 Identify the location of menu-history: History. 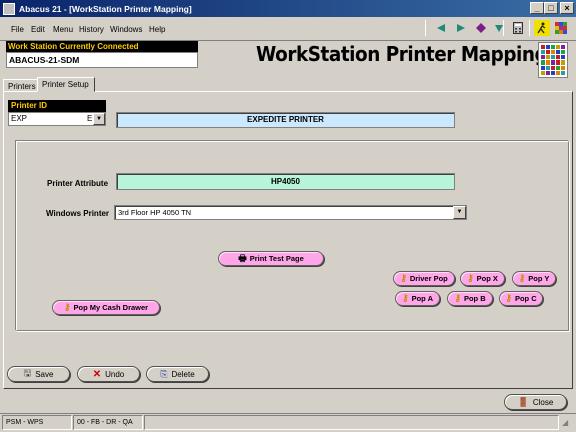
(91, 29).